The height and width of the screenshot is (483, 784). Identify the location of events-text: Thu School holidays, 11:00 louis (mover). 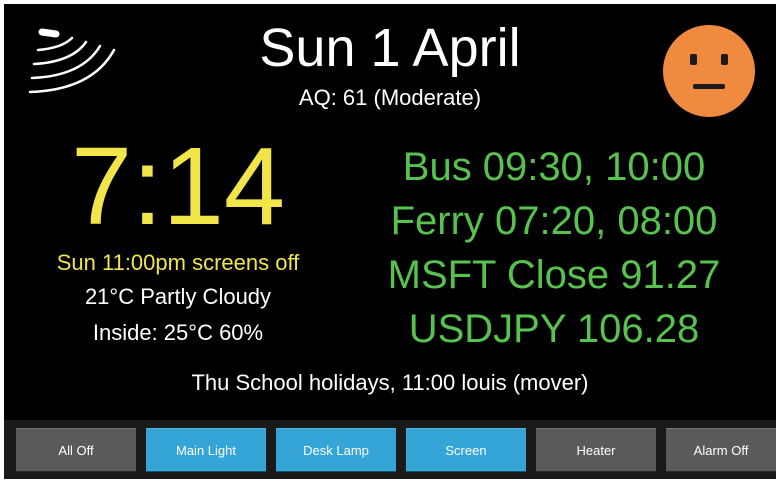
(390, 382).